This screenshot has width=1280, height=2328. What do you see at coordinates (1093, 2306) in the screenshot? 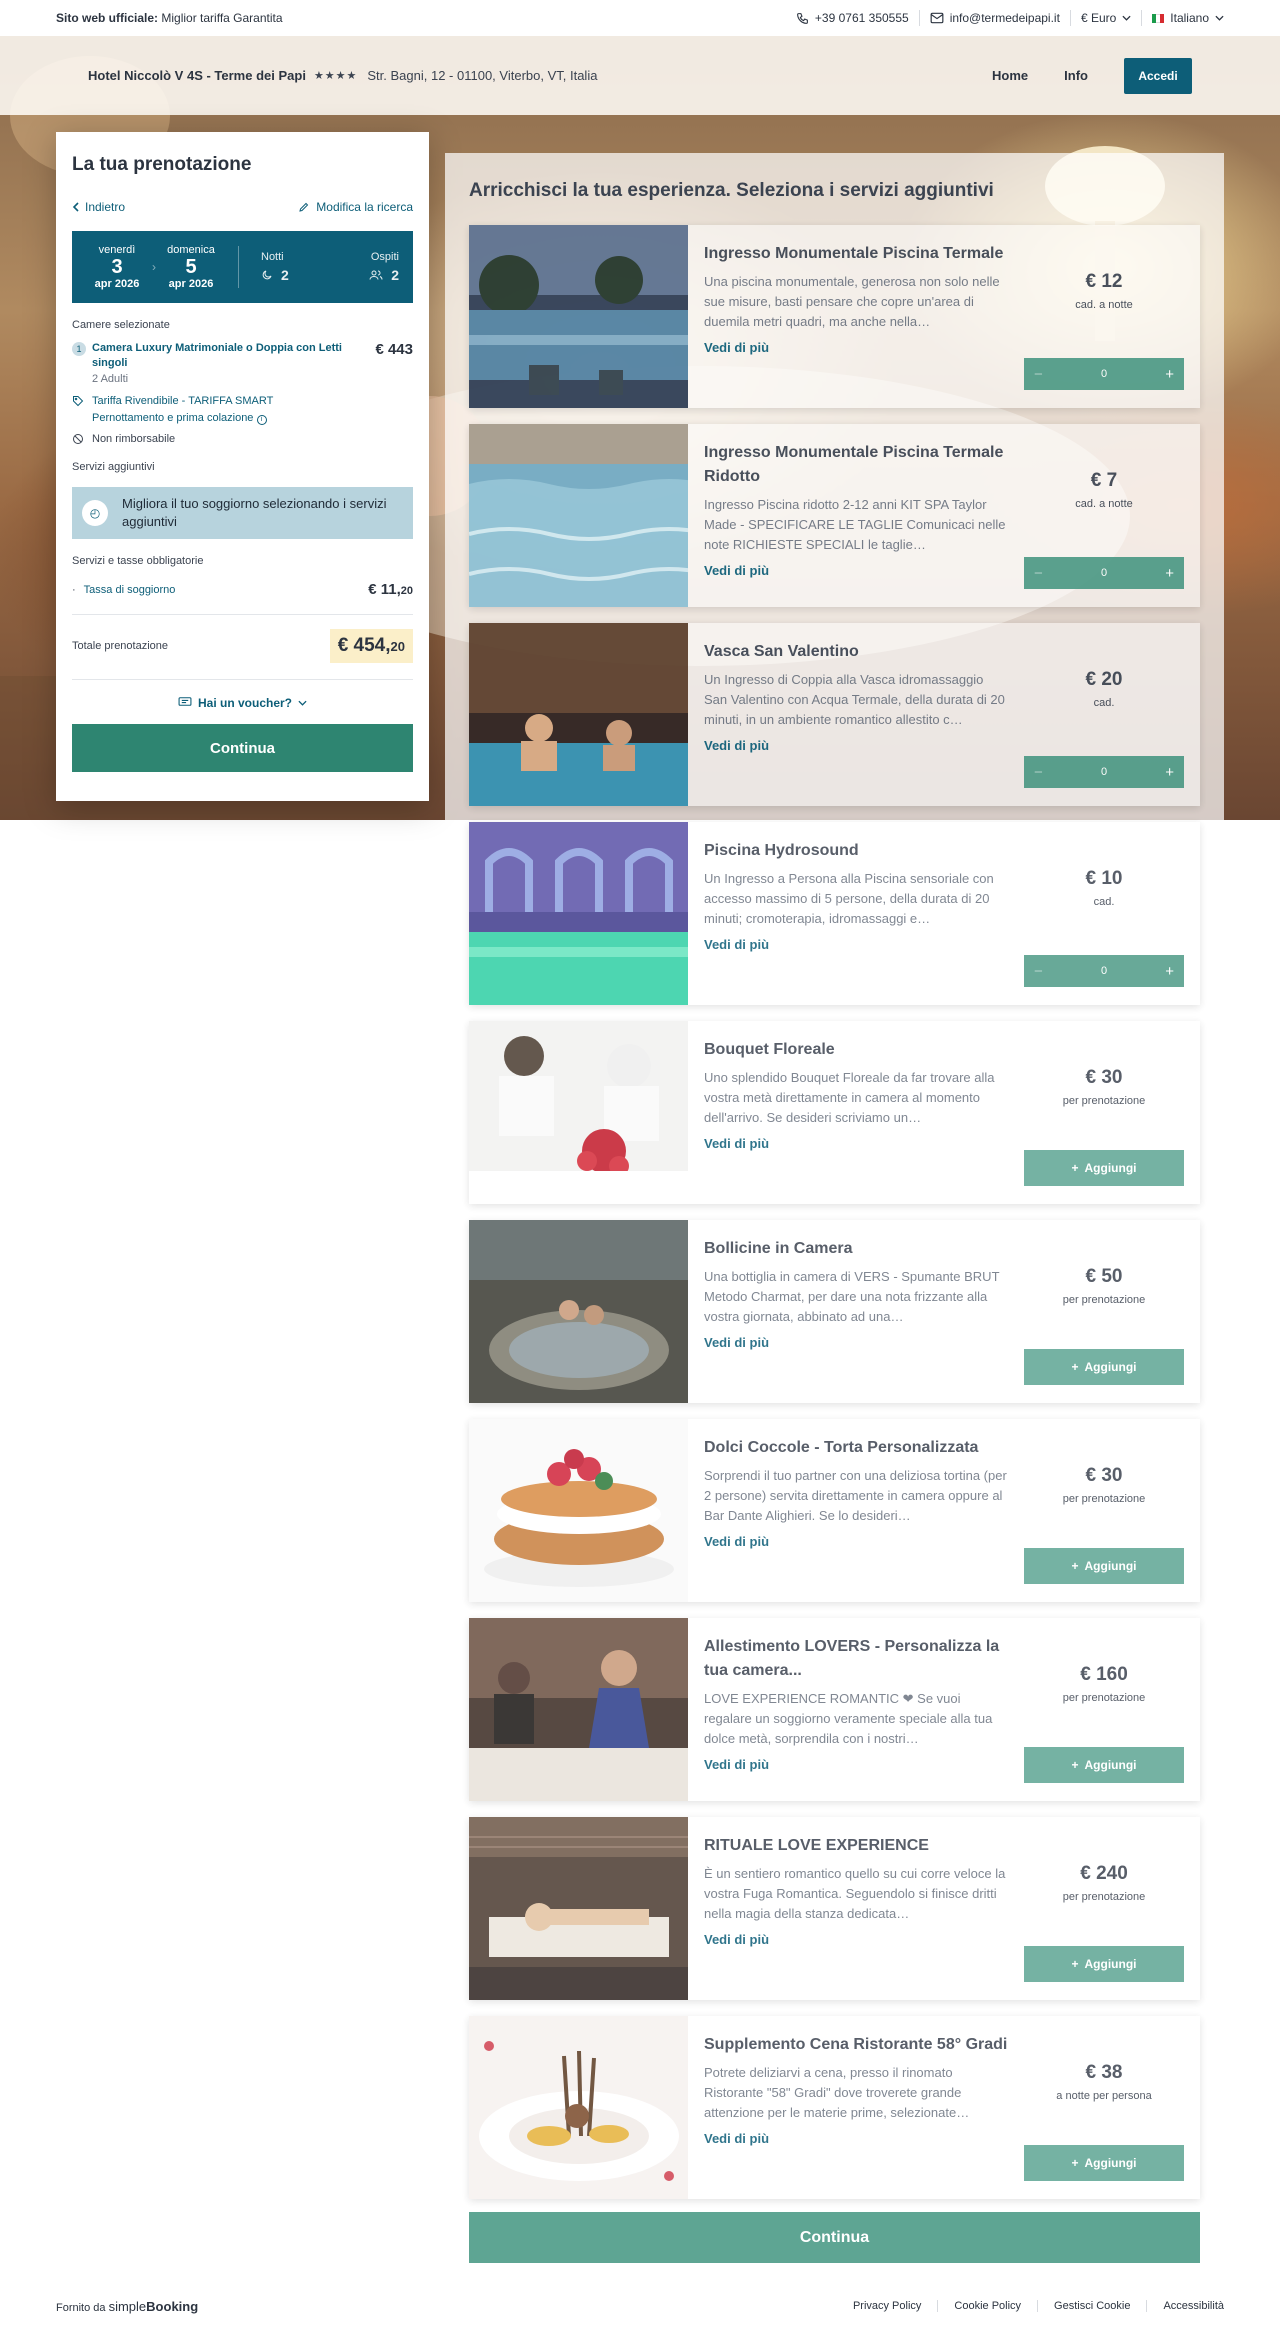
I see `manage-cookies-link: Gestisci Cookie` at bounding box center [1093, 2306].